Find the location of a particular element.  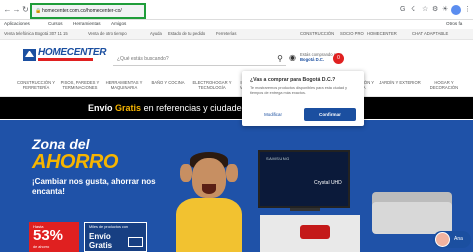

reload-icon: ↻ is located at coordinates (25, 9).